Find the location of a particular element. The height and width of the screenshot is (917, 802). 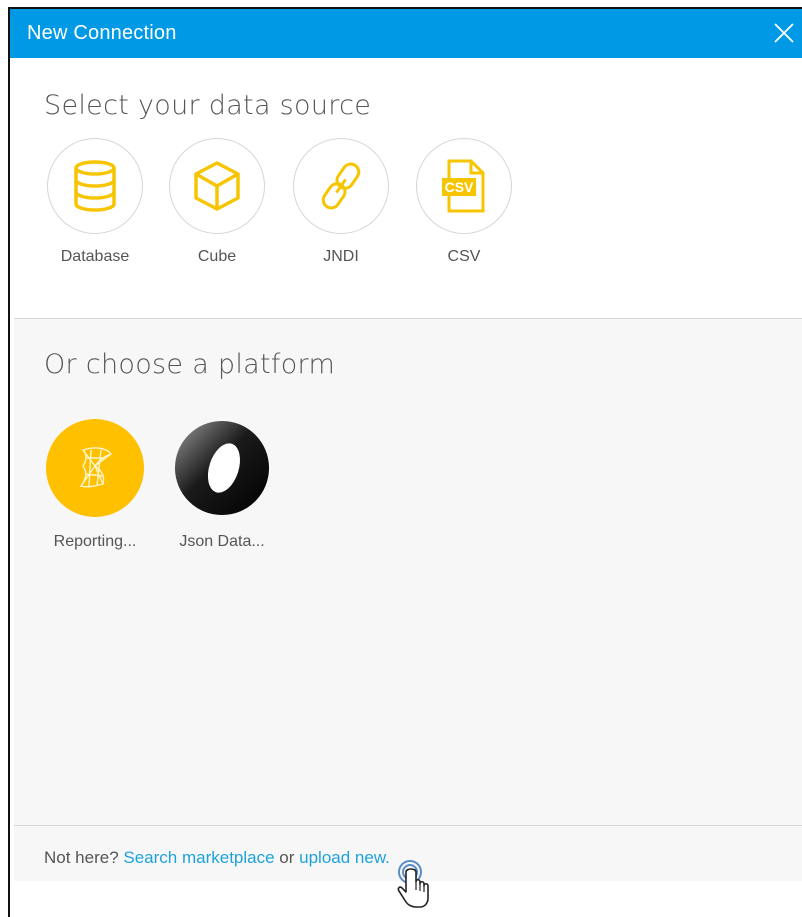

data-source-label: CSV is located at coordinates (464, 256).